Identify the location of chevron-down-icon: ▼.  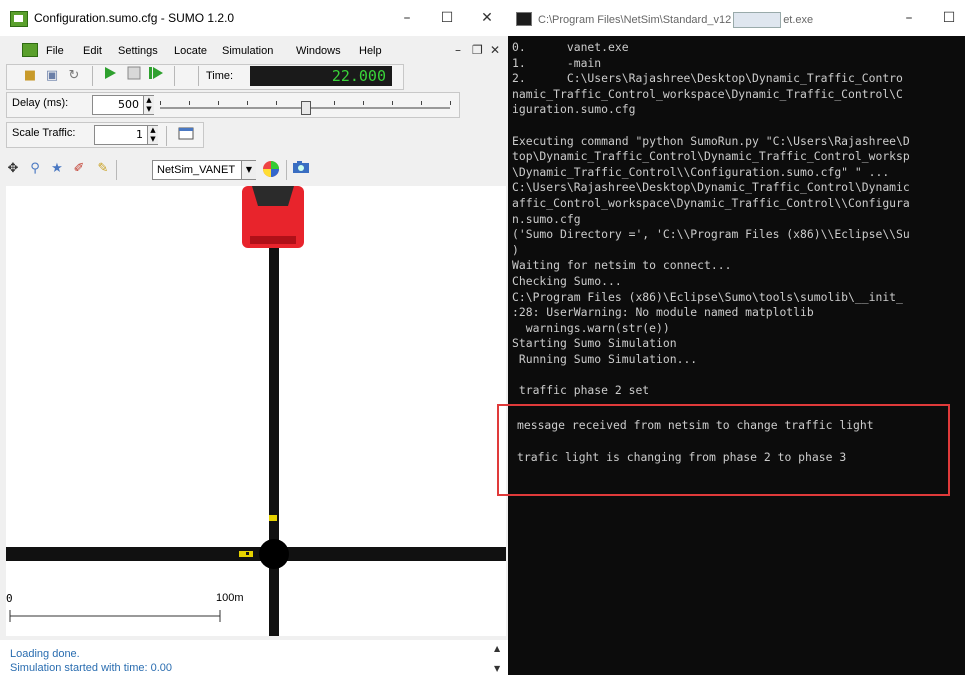
(248, 170).